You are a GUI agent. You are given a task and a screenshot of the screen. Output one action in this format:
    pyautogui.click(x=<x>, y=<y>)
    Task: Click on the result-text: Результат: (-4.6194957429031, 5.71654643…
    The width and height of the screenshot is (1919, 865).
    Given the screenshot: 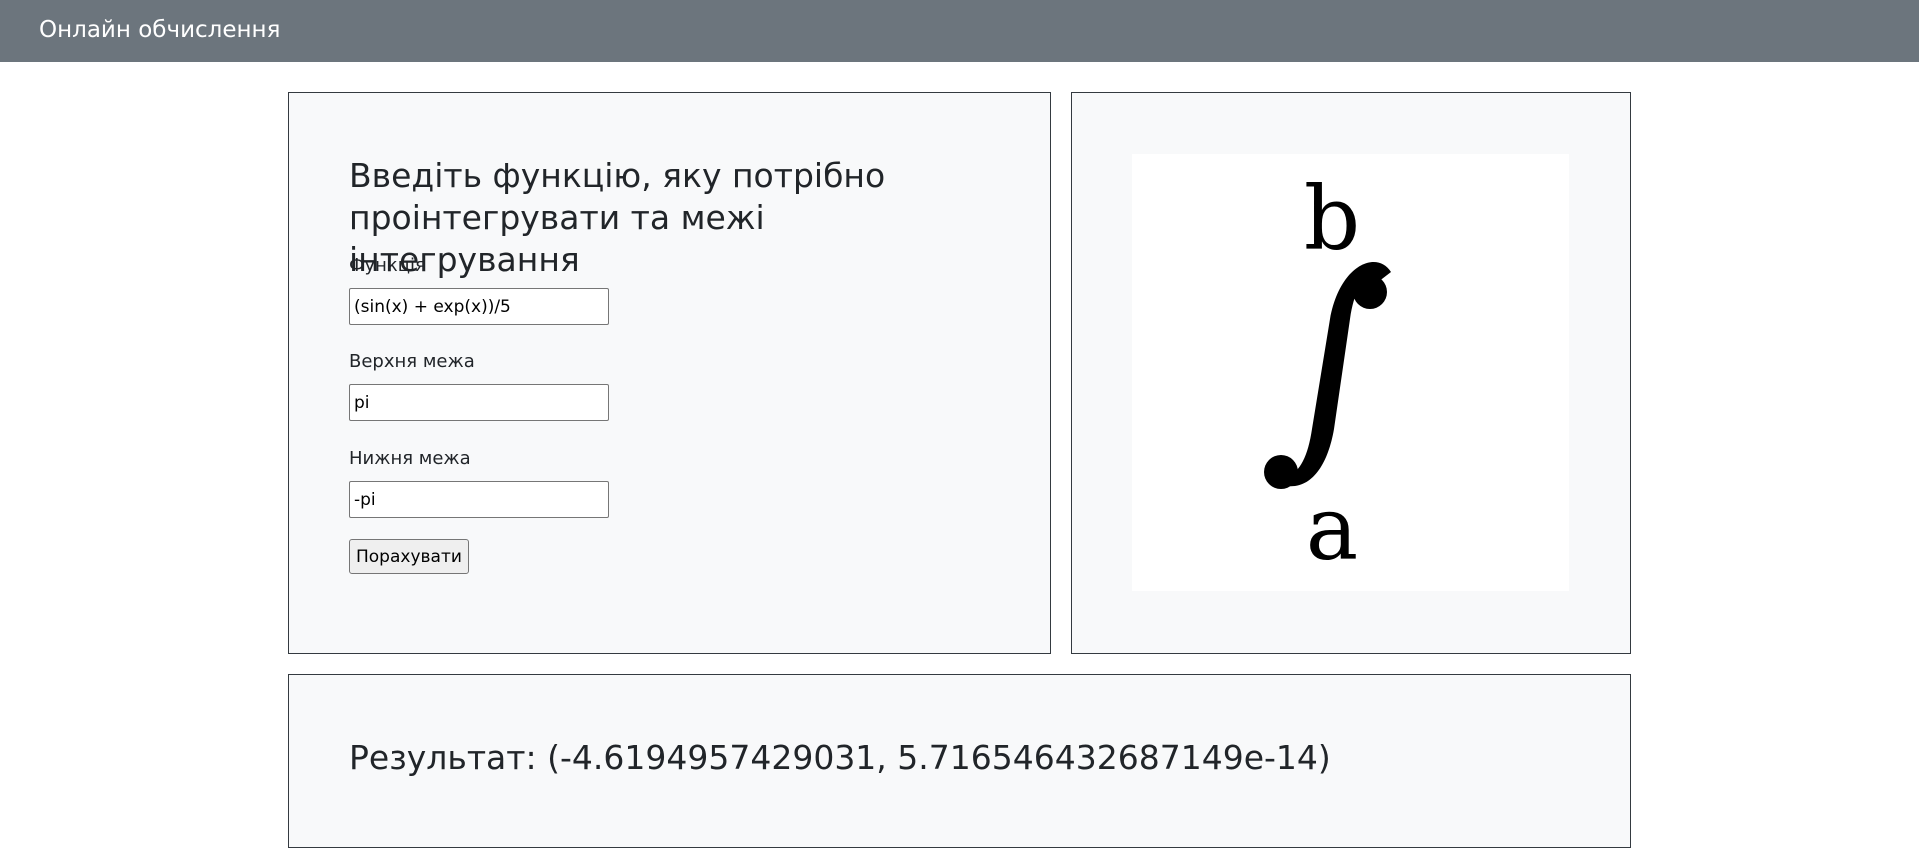 What is the action you would take?
    pyautogui.click(x=840, y=757)
    